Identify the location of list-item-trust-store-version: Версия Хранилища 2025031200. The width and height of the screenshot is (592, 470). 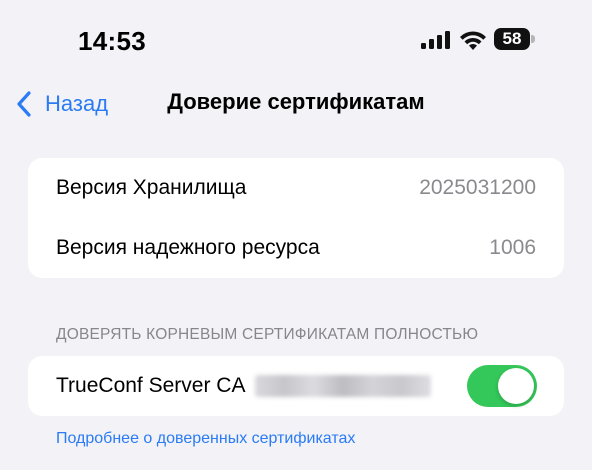
(296, 188).